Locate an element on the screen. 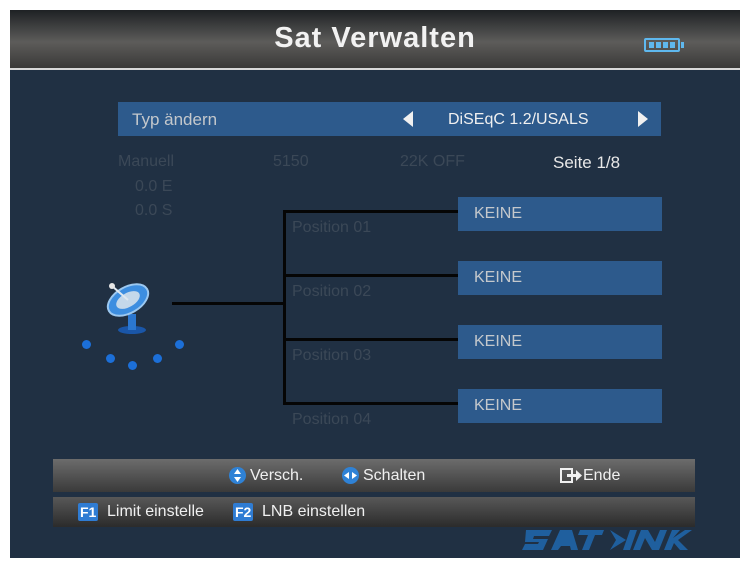 This screenshot has width=747, height=561. position-label: Position 03 is located at coordinates (332, 355).